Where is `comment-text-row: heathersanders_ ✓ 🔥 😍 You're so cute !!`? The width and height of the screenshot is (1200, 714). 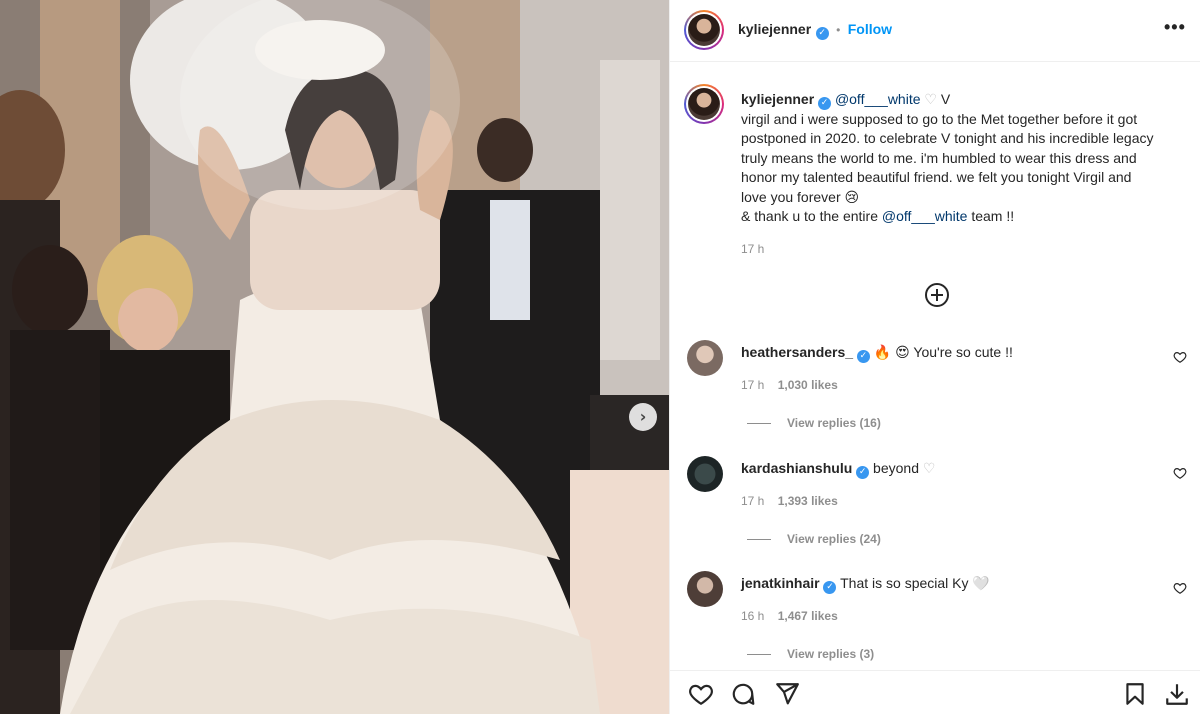 comment-text-row: heathersanders_ ✓ 🔥 😍 You're so cute !! is located at coordinates (877, 353).